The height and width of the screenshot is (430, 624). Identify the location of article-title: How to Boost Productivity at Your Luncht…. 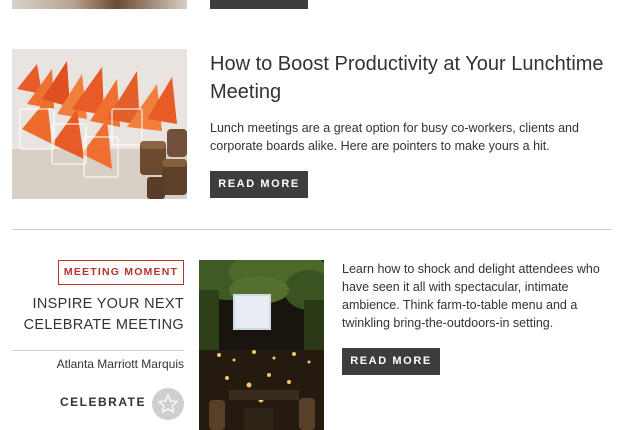
(412, 78).